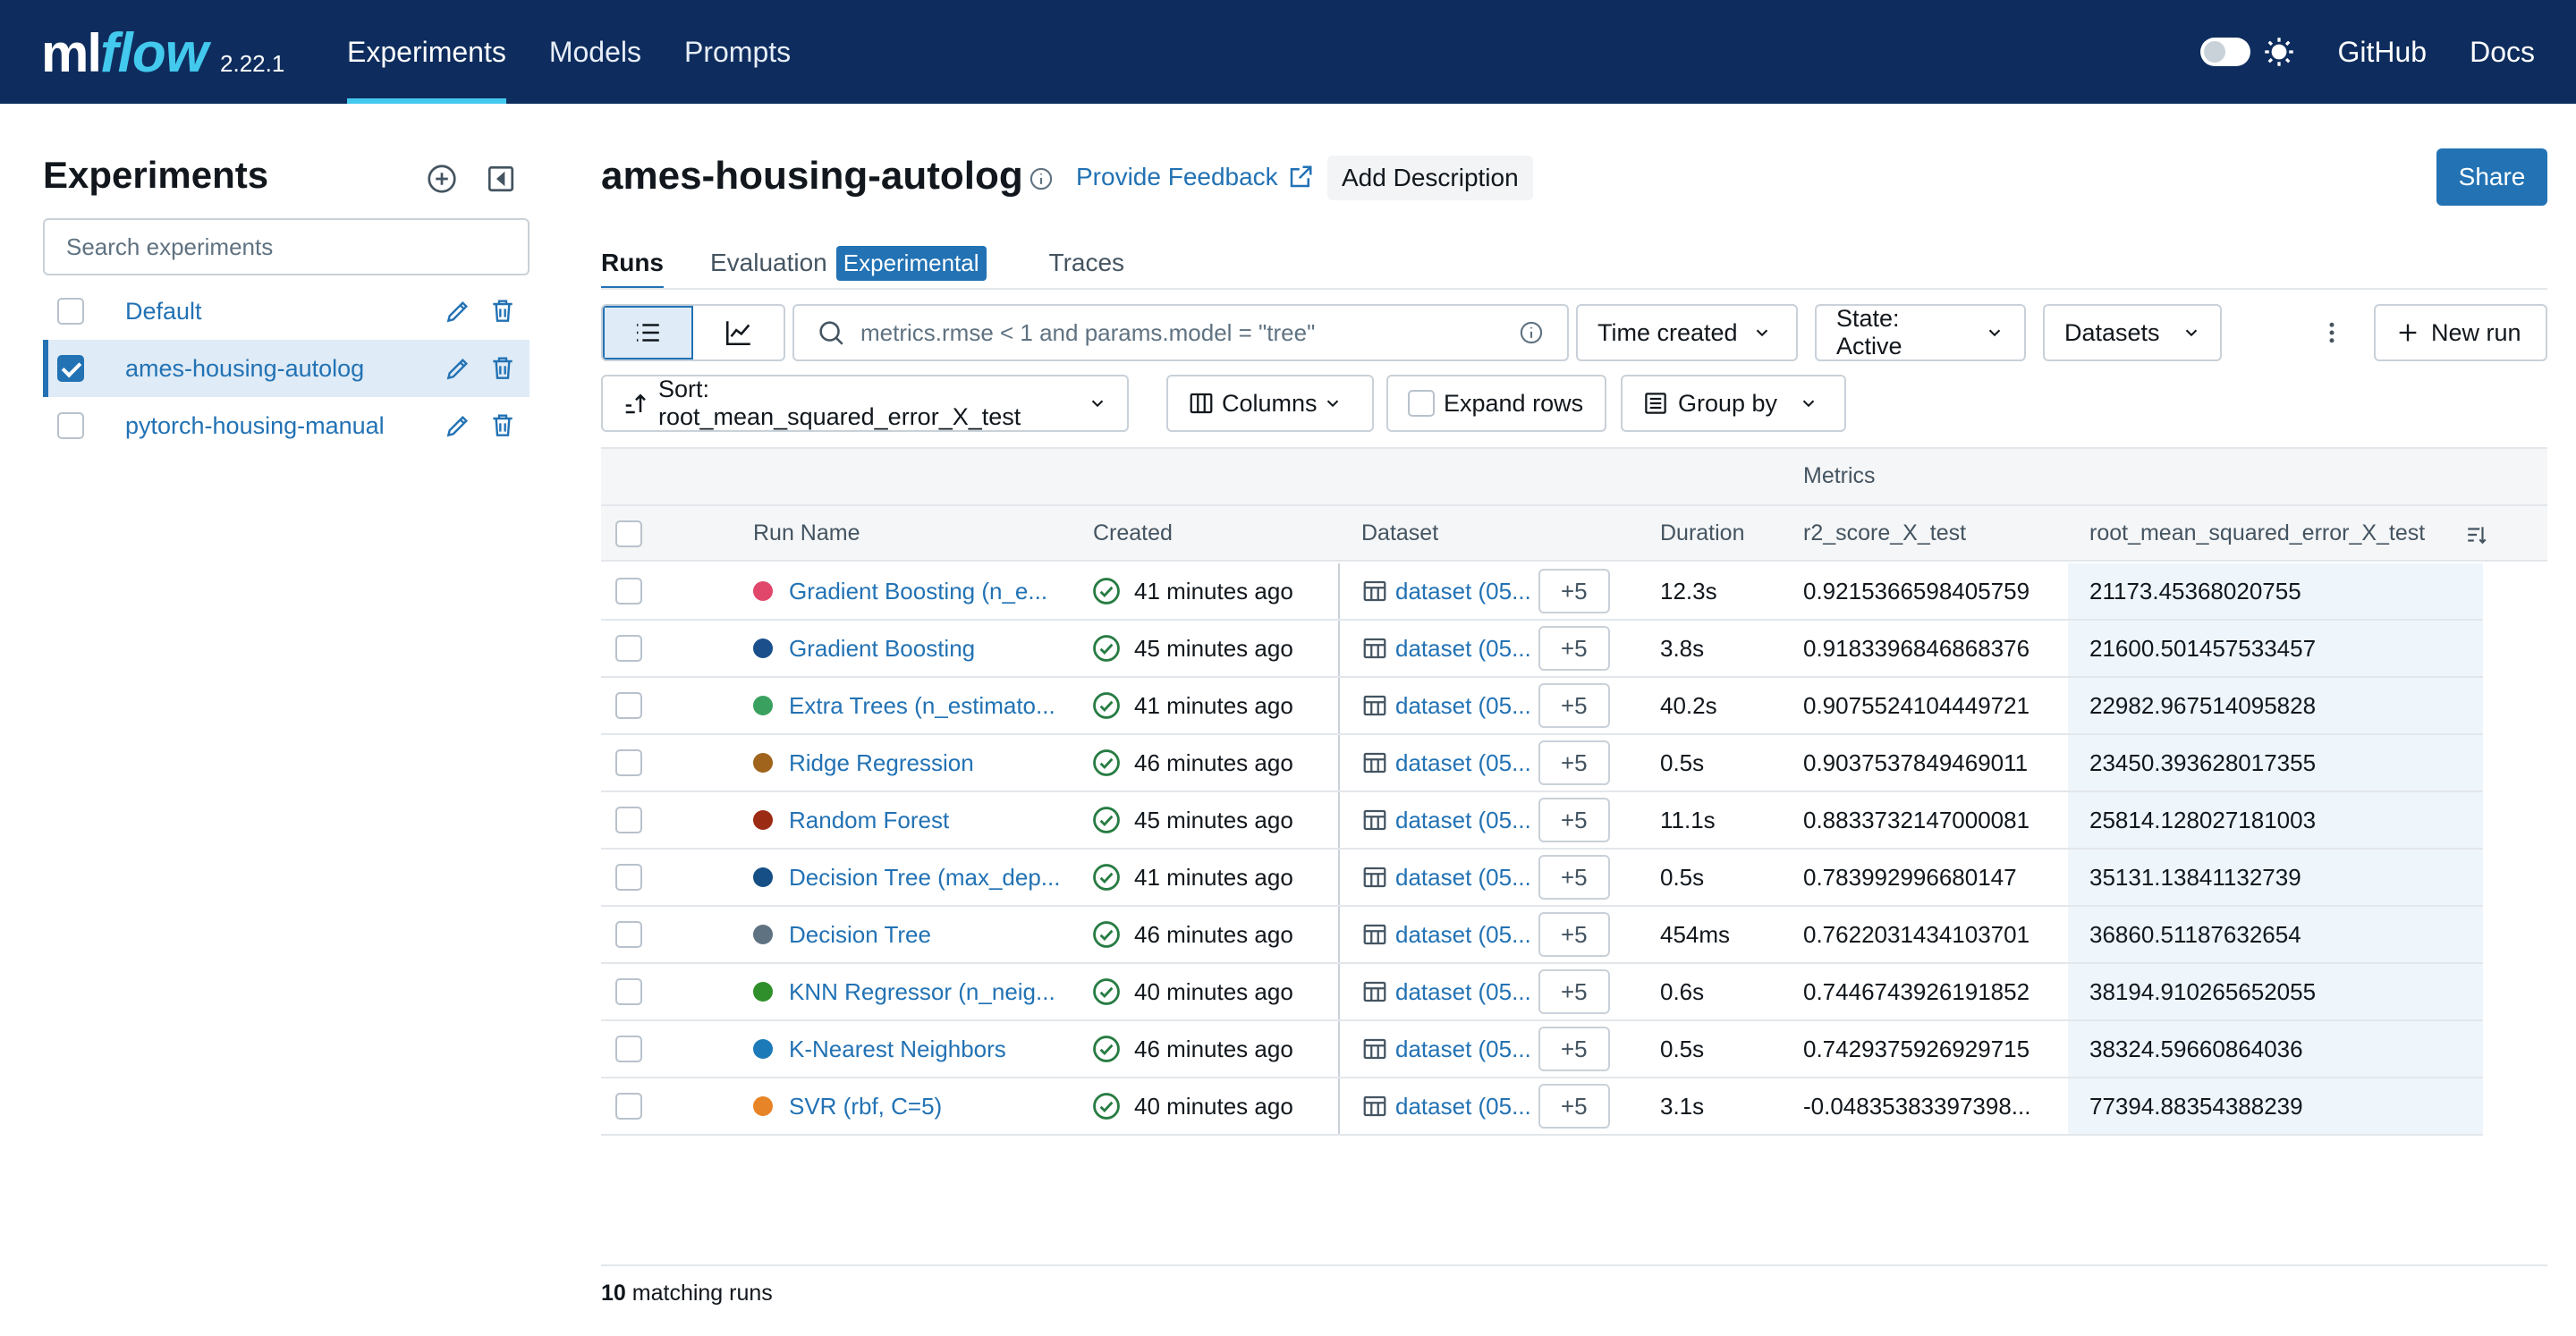 This screenshot has width=2576, height=1336. Describe the element at coordinates (1421, 404) in the screenshot. I see `expand-rows-checkbox` at that location.